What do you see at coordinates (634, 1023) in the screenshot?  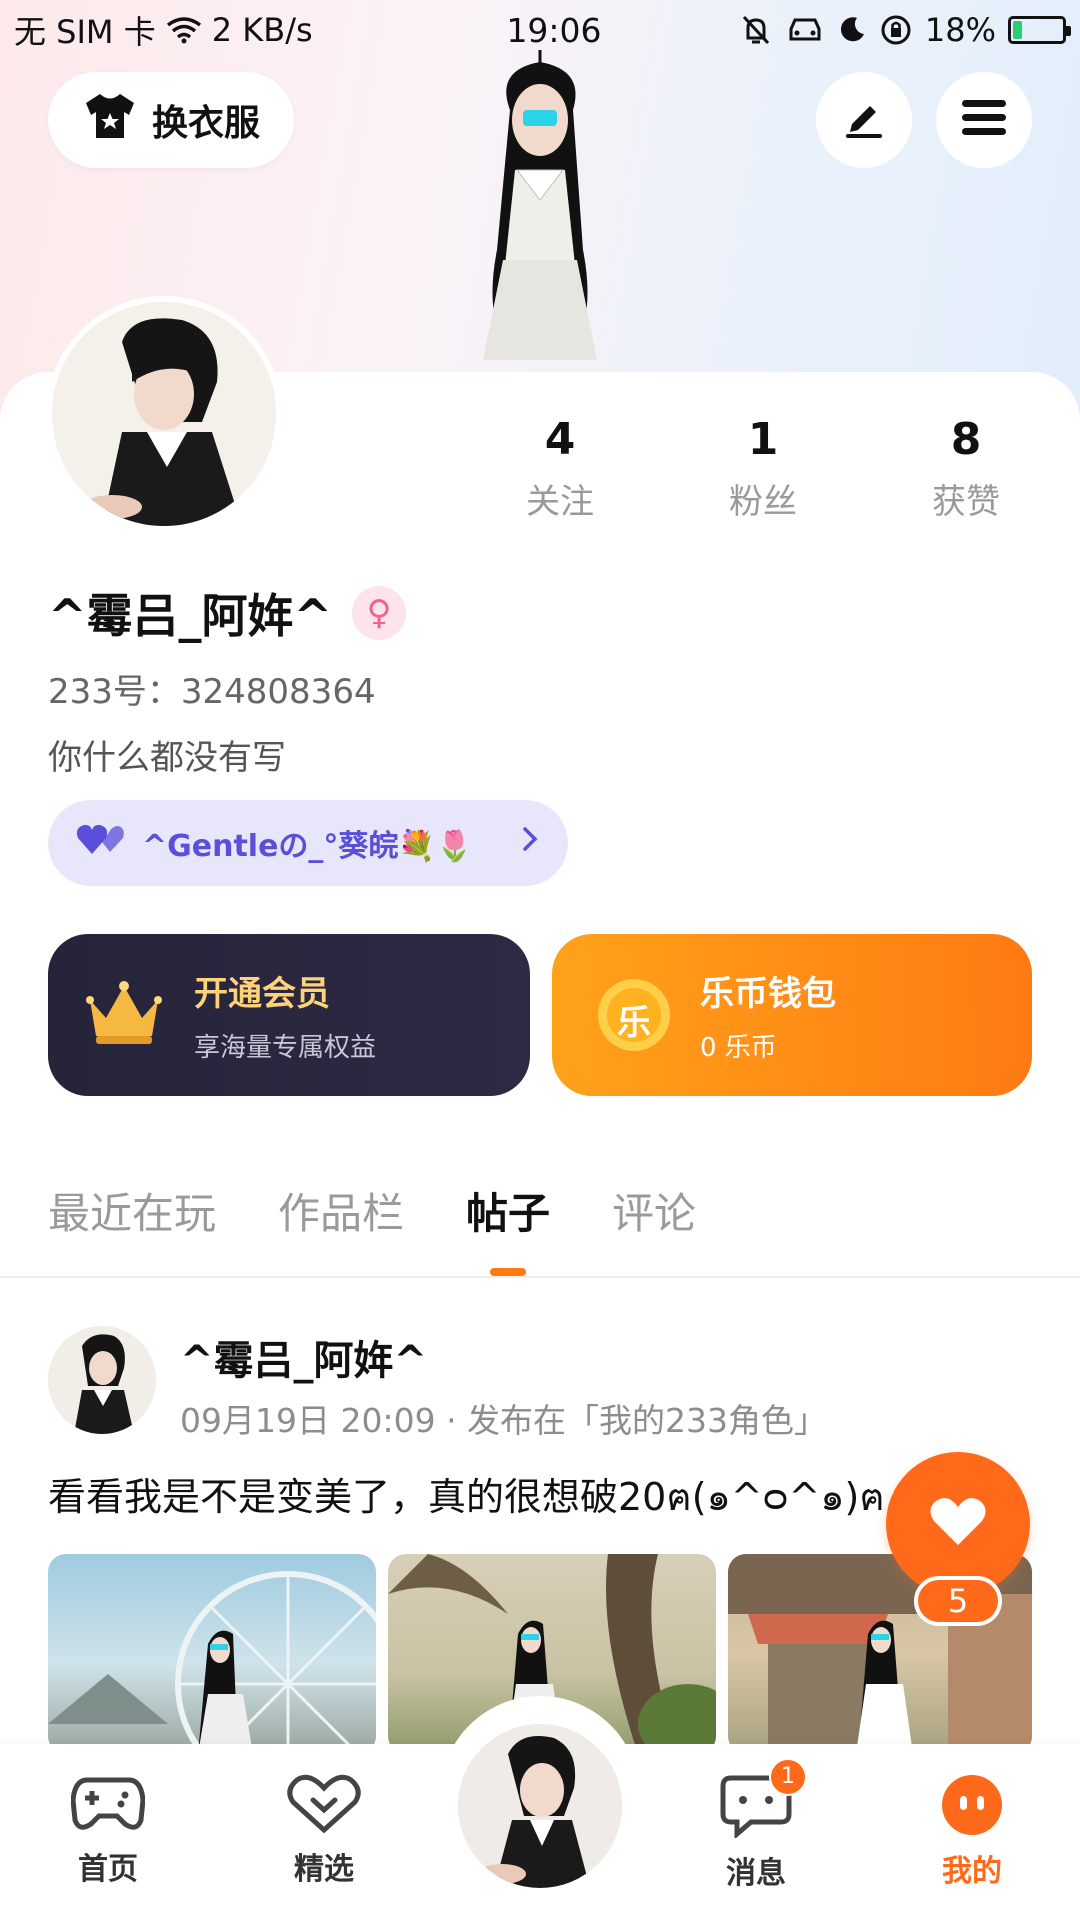 I see `coin-icon-text: 乐` at bounding box center [634, 1023].